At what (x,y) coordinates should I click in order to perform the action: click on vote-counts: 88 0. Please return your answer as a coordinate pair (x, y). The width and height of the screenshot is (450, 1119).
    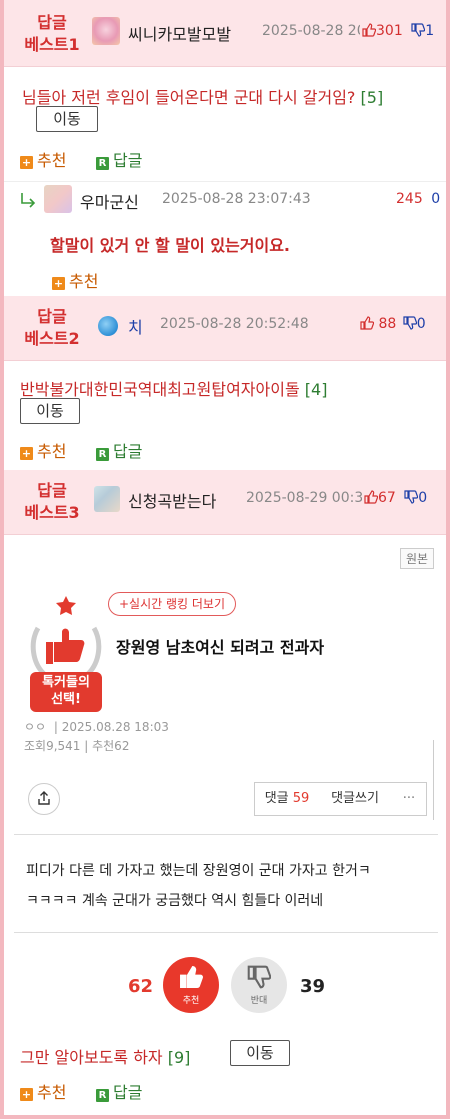
    Looking at the image, I should click on (393, 324).